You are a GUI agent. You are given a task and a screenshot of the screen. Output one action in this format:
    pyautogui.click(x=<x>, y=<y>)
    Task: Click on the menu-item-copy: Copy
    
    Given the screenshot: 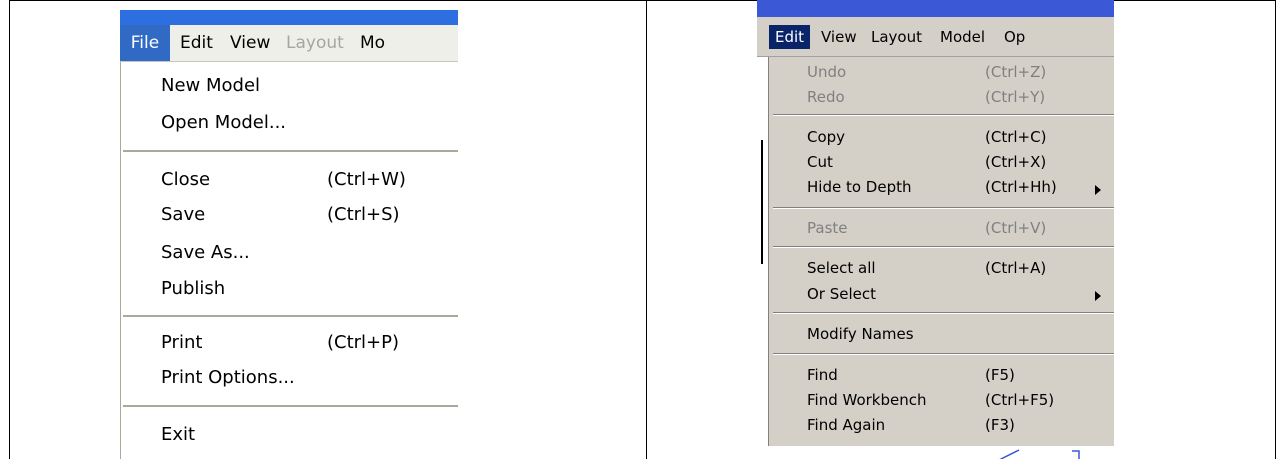 What is the action you would take?
    pyautogui.click(x=826, y=137)
    